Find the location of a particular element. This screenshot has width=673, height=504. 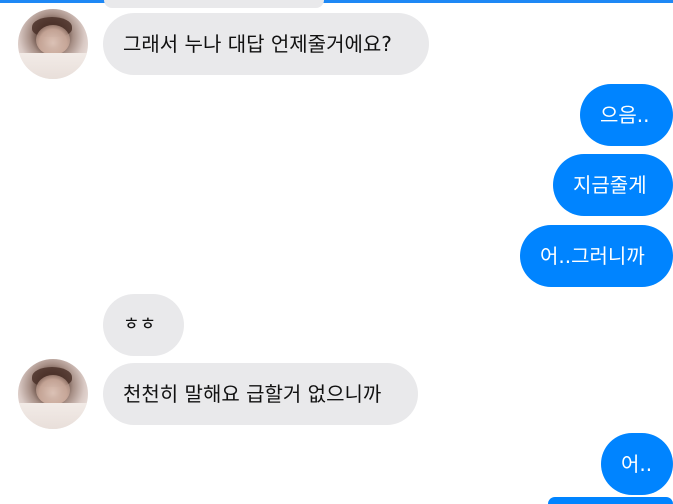

top-accent-bar is located at coordinates (336, 1).